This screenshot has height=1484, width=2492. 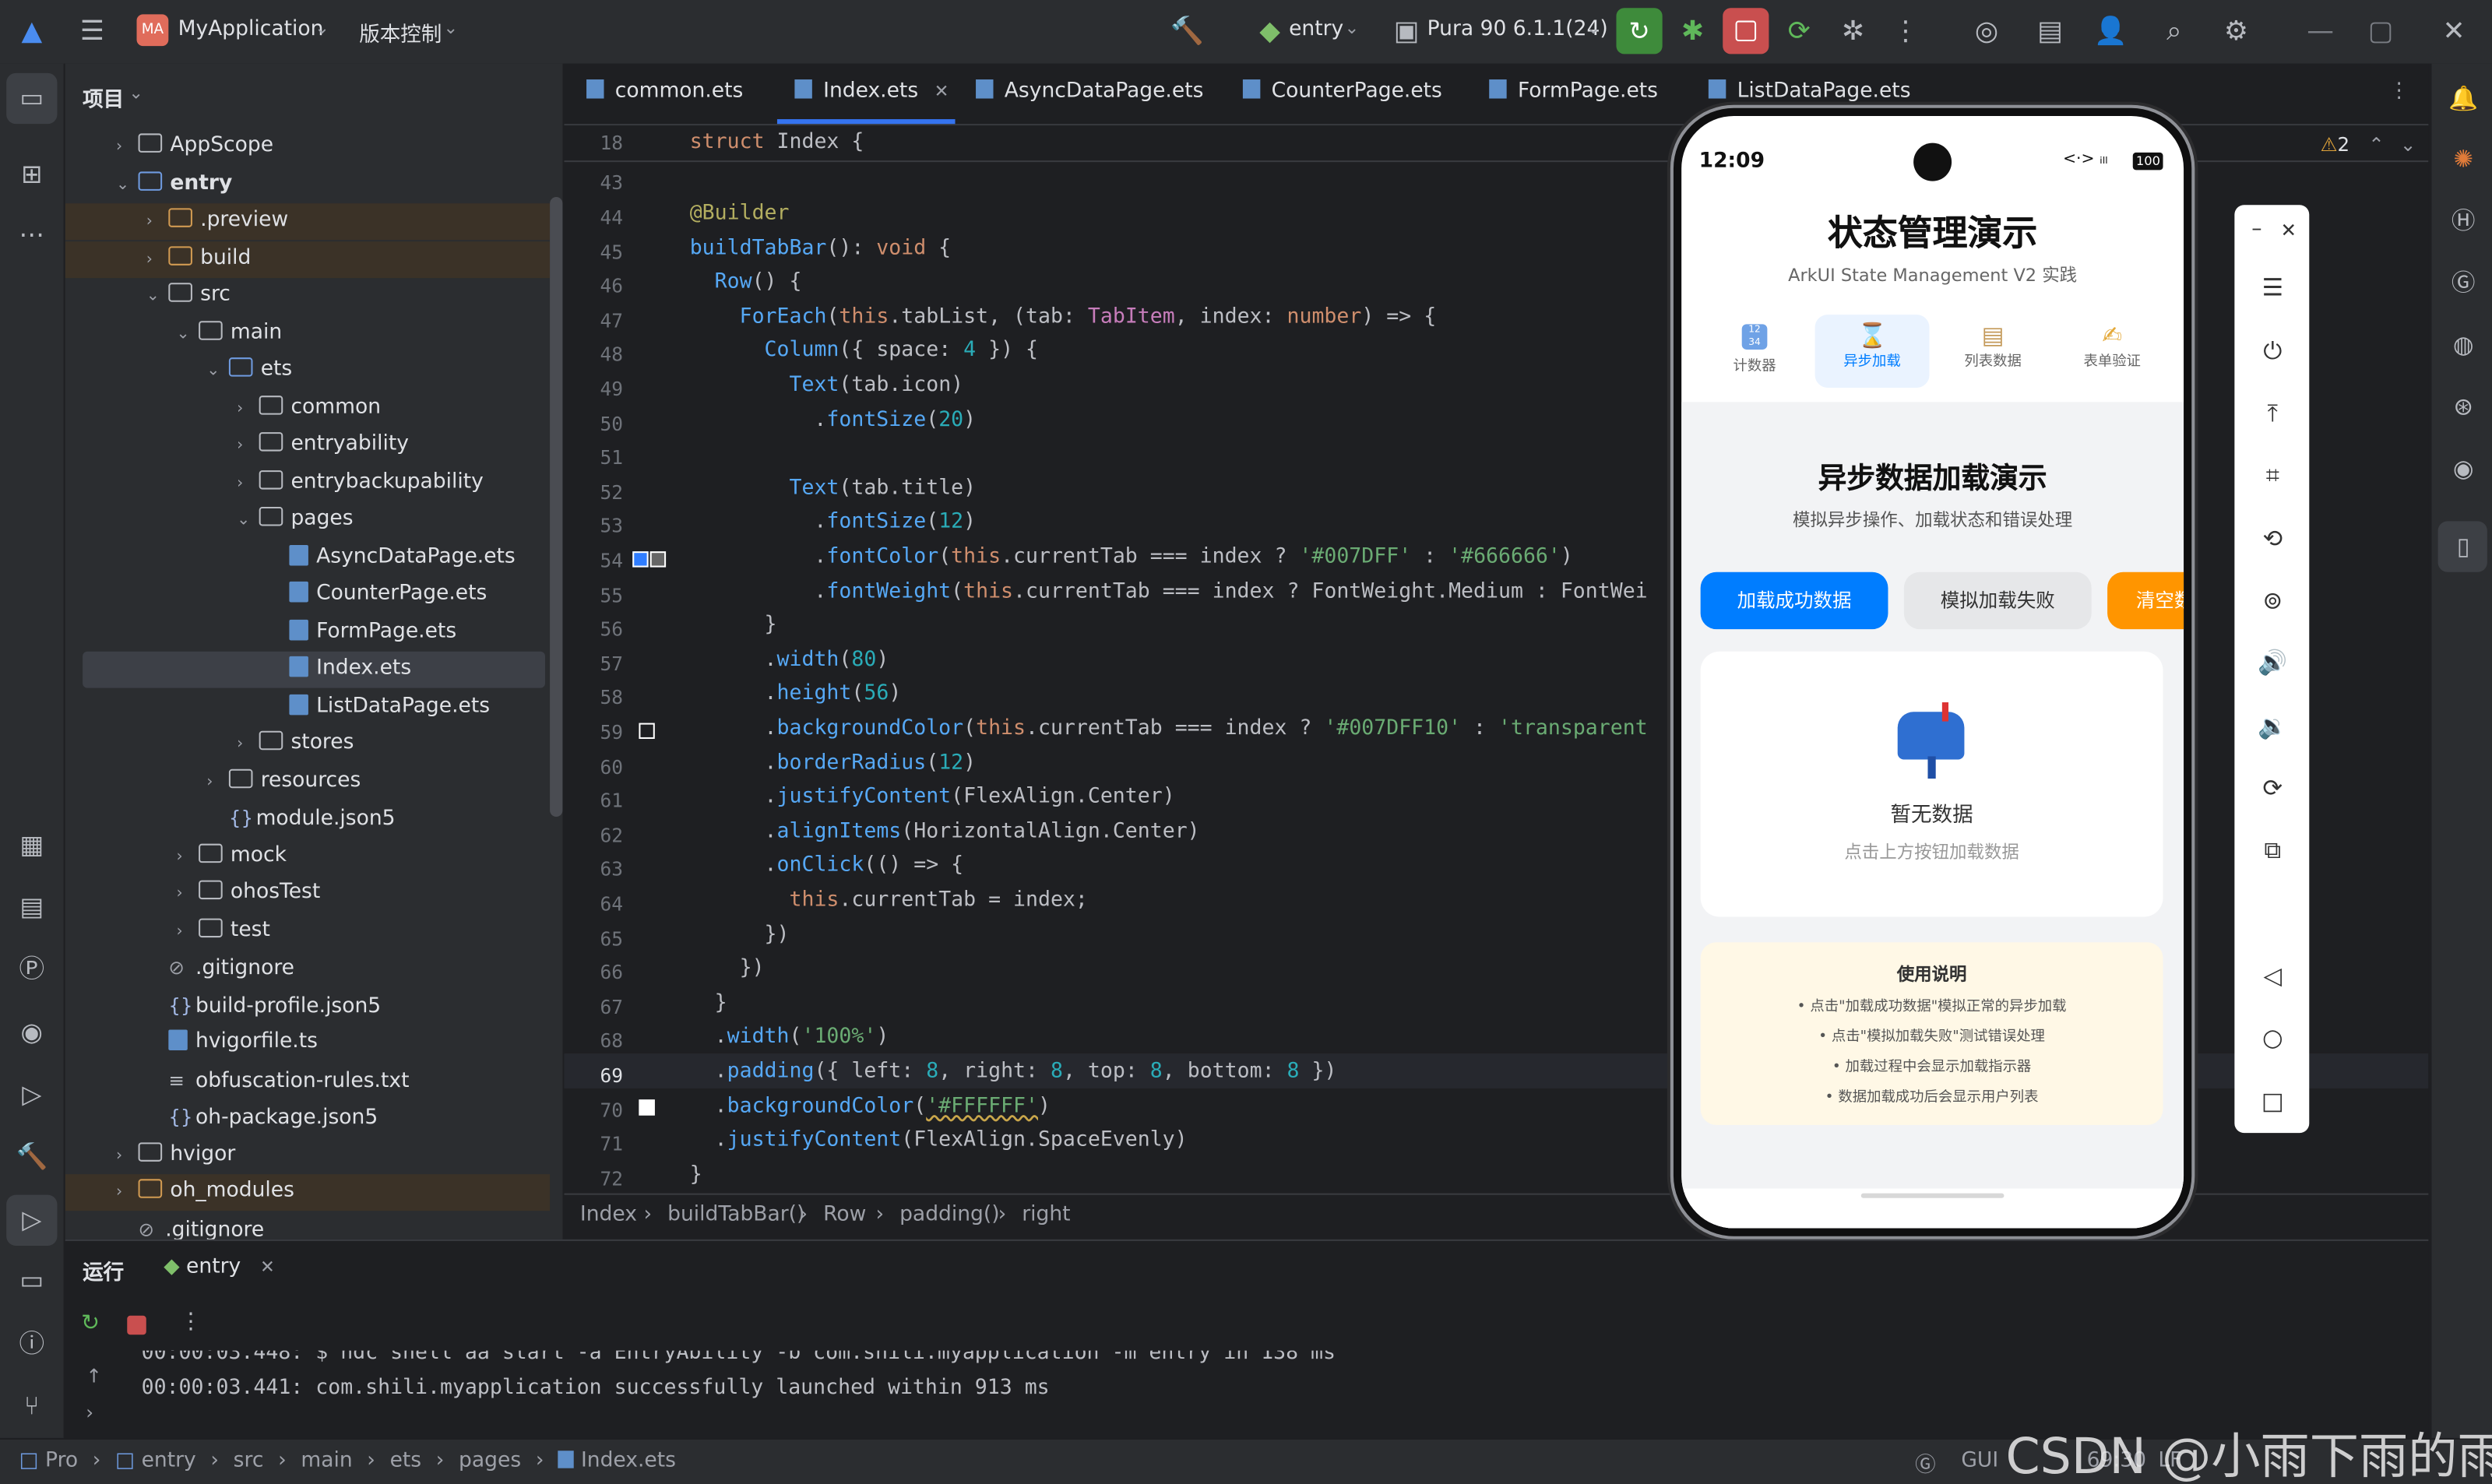 I want to click on tree-item: ⌄ ets, so click(x=249, y=371).